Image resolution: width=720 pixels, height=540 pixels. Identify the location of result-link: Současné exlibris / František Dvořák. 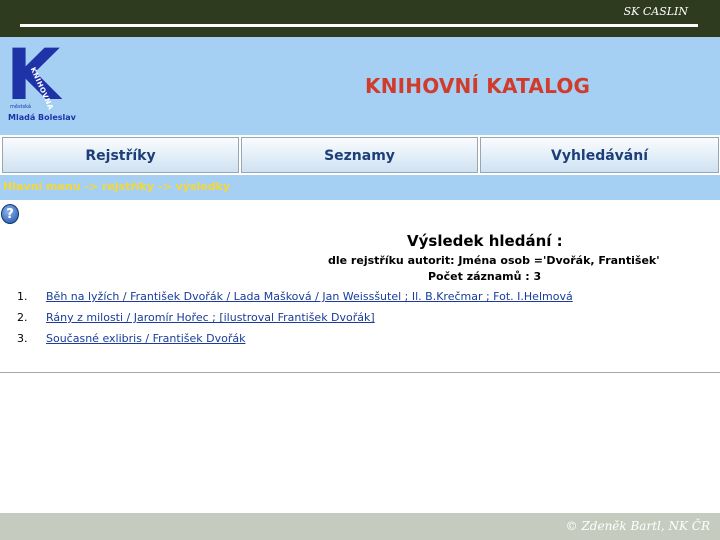
(145, 338).